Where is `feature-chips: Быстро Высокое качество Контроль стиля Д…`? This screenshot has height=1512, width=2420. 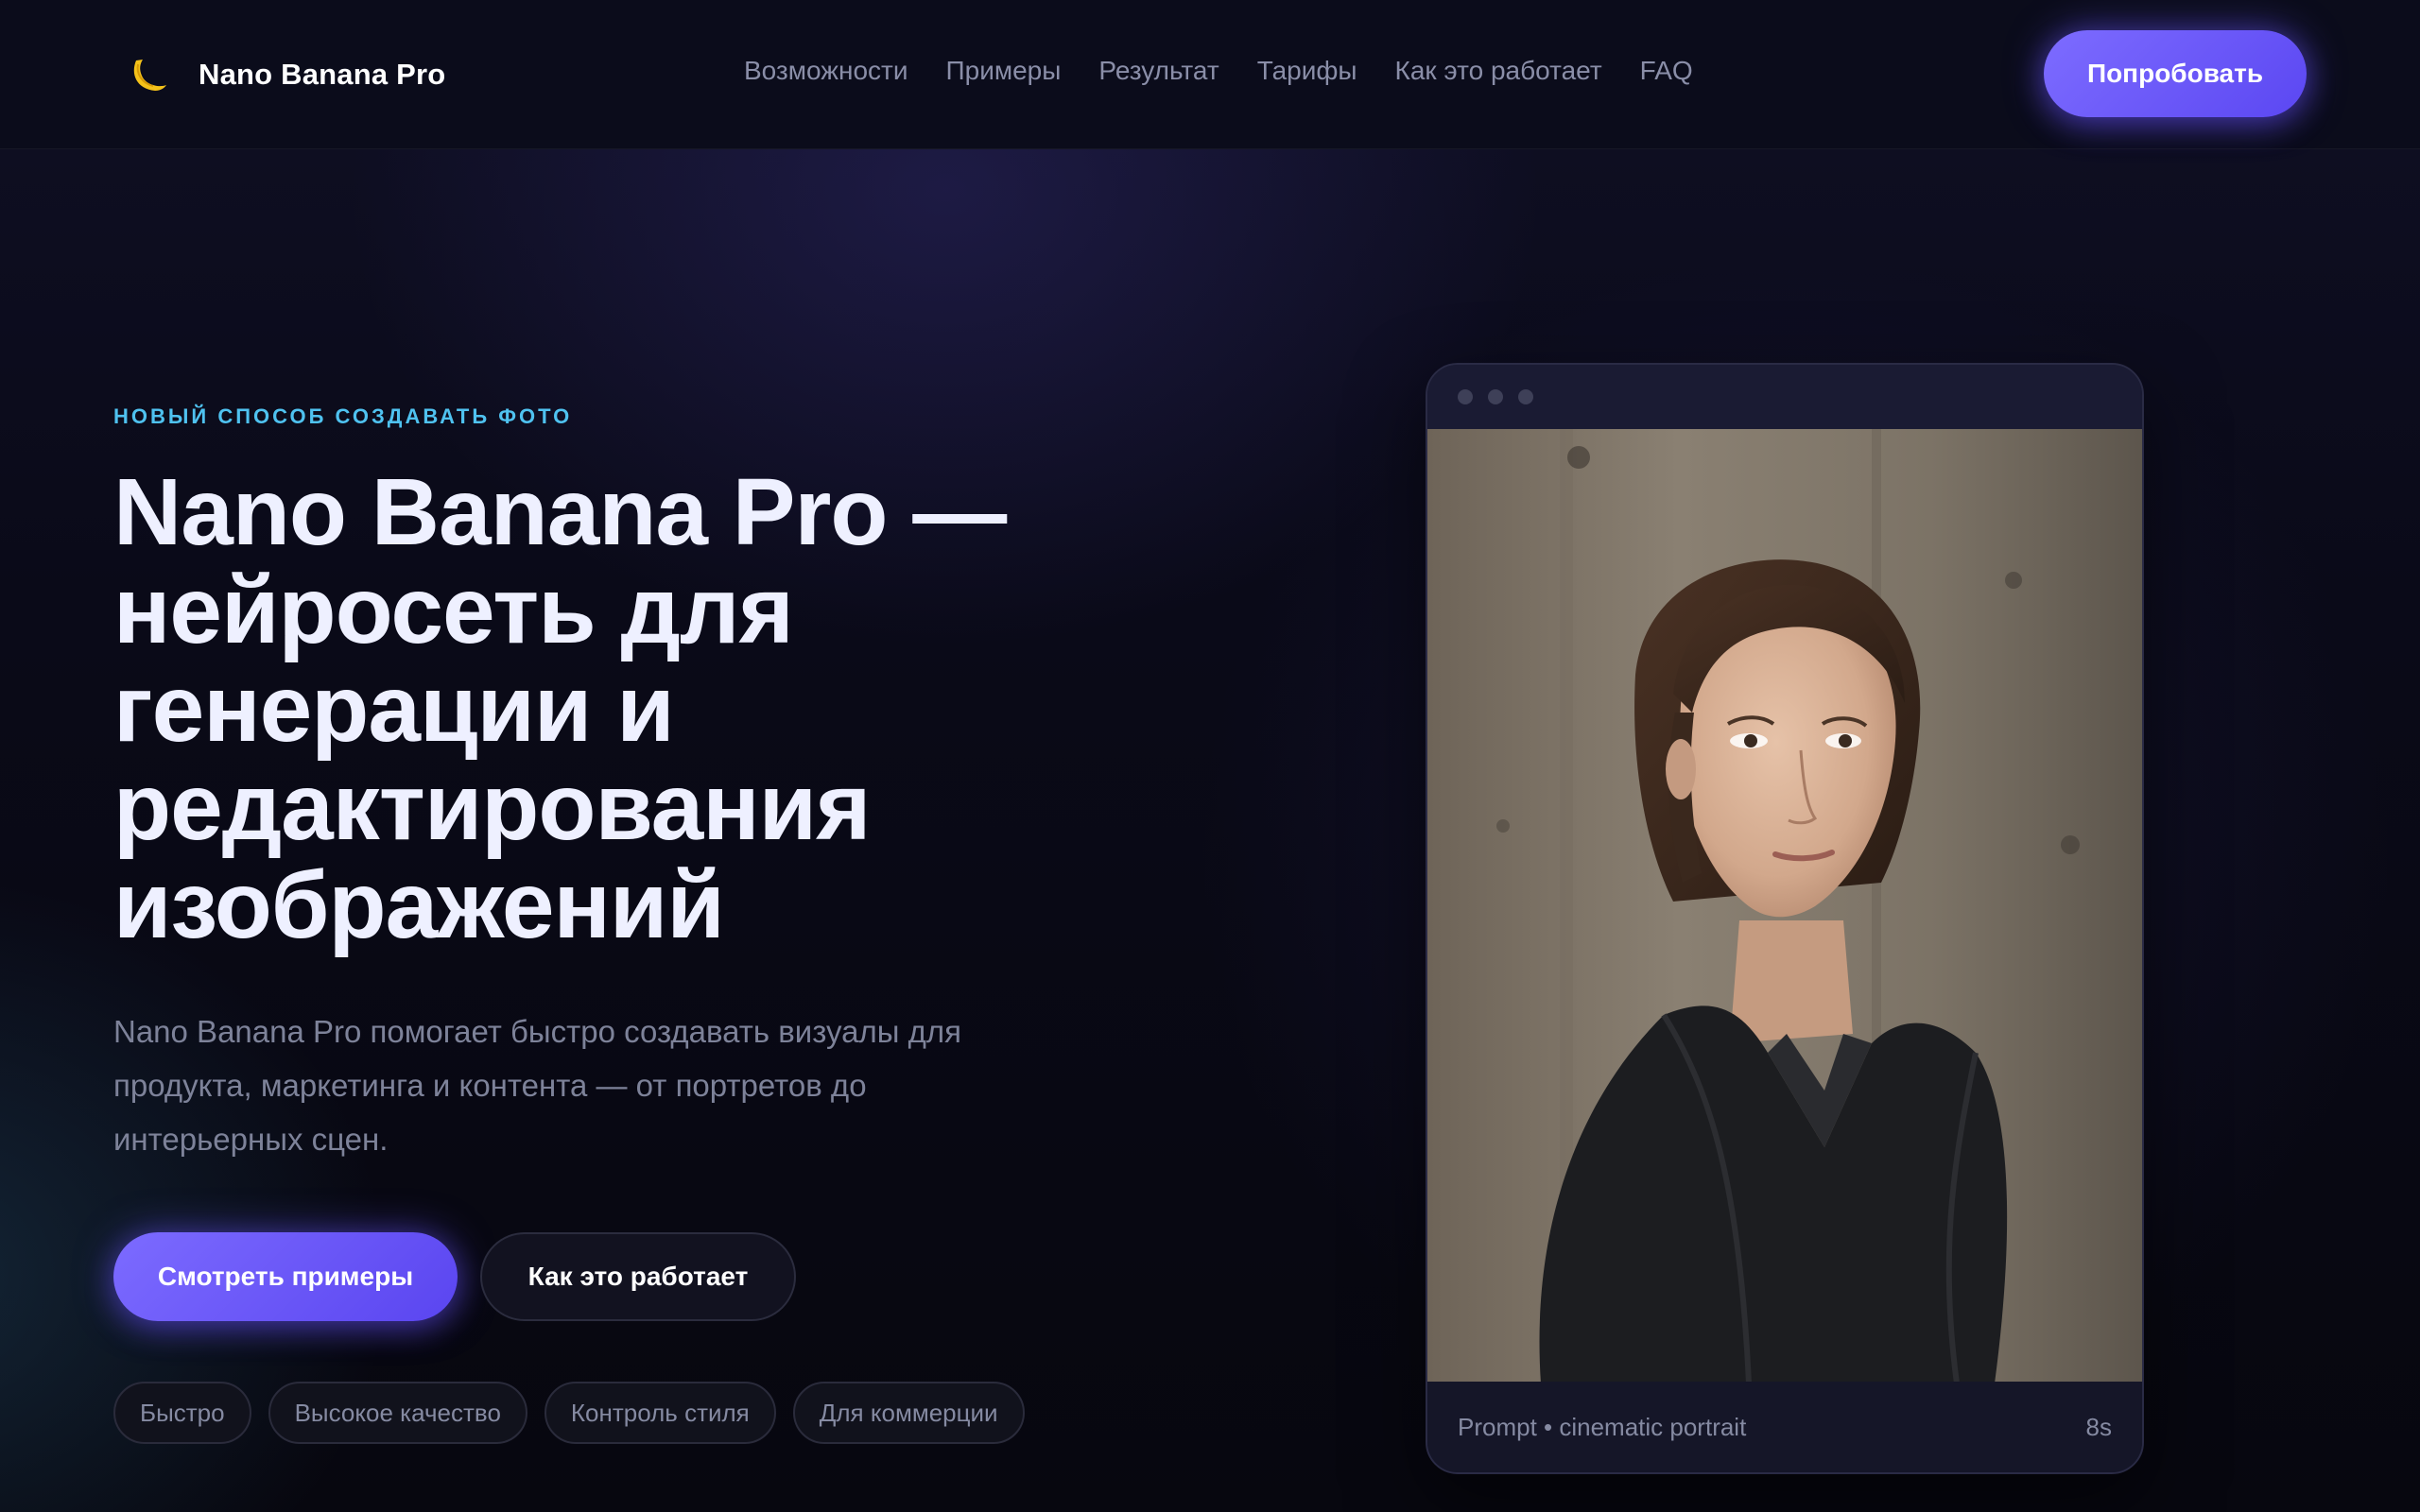 feature-chips: Быстро Высокое качество Контроль стиля Д… is located at coordinates (577, 1413).